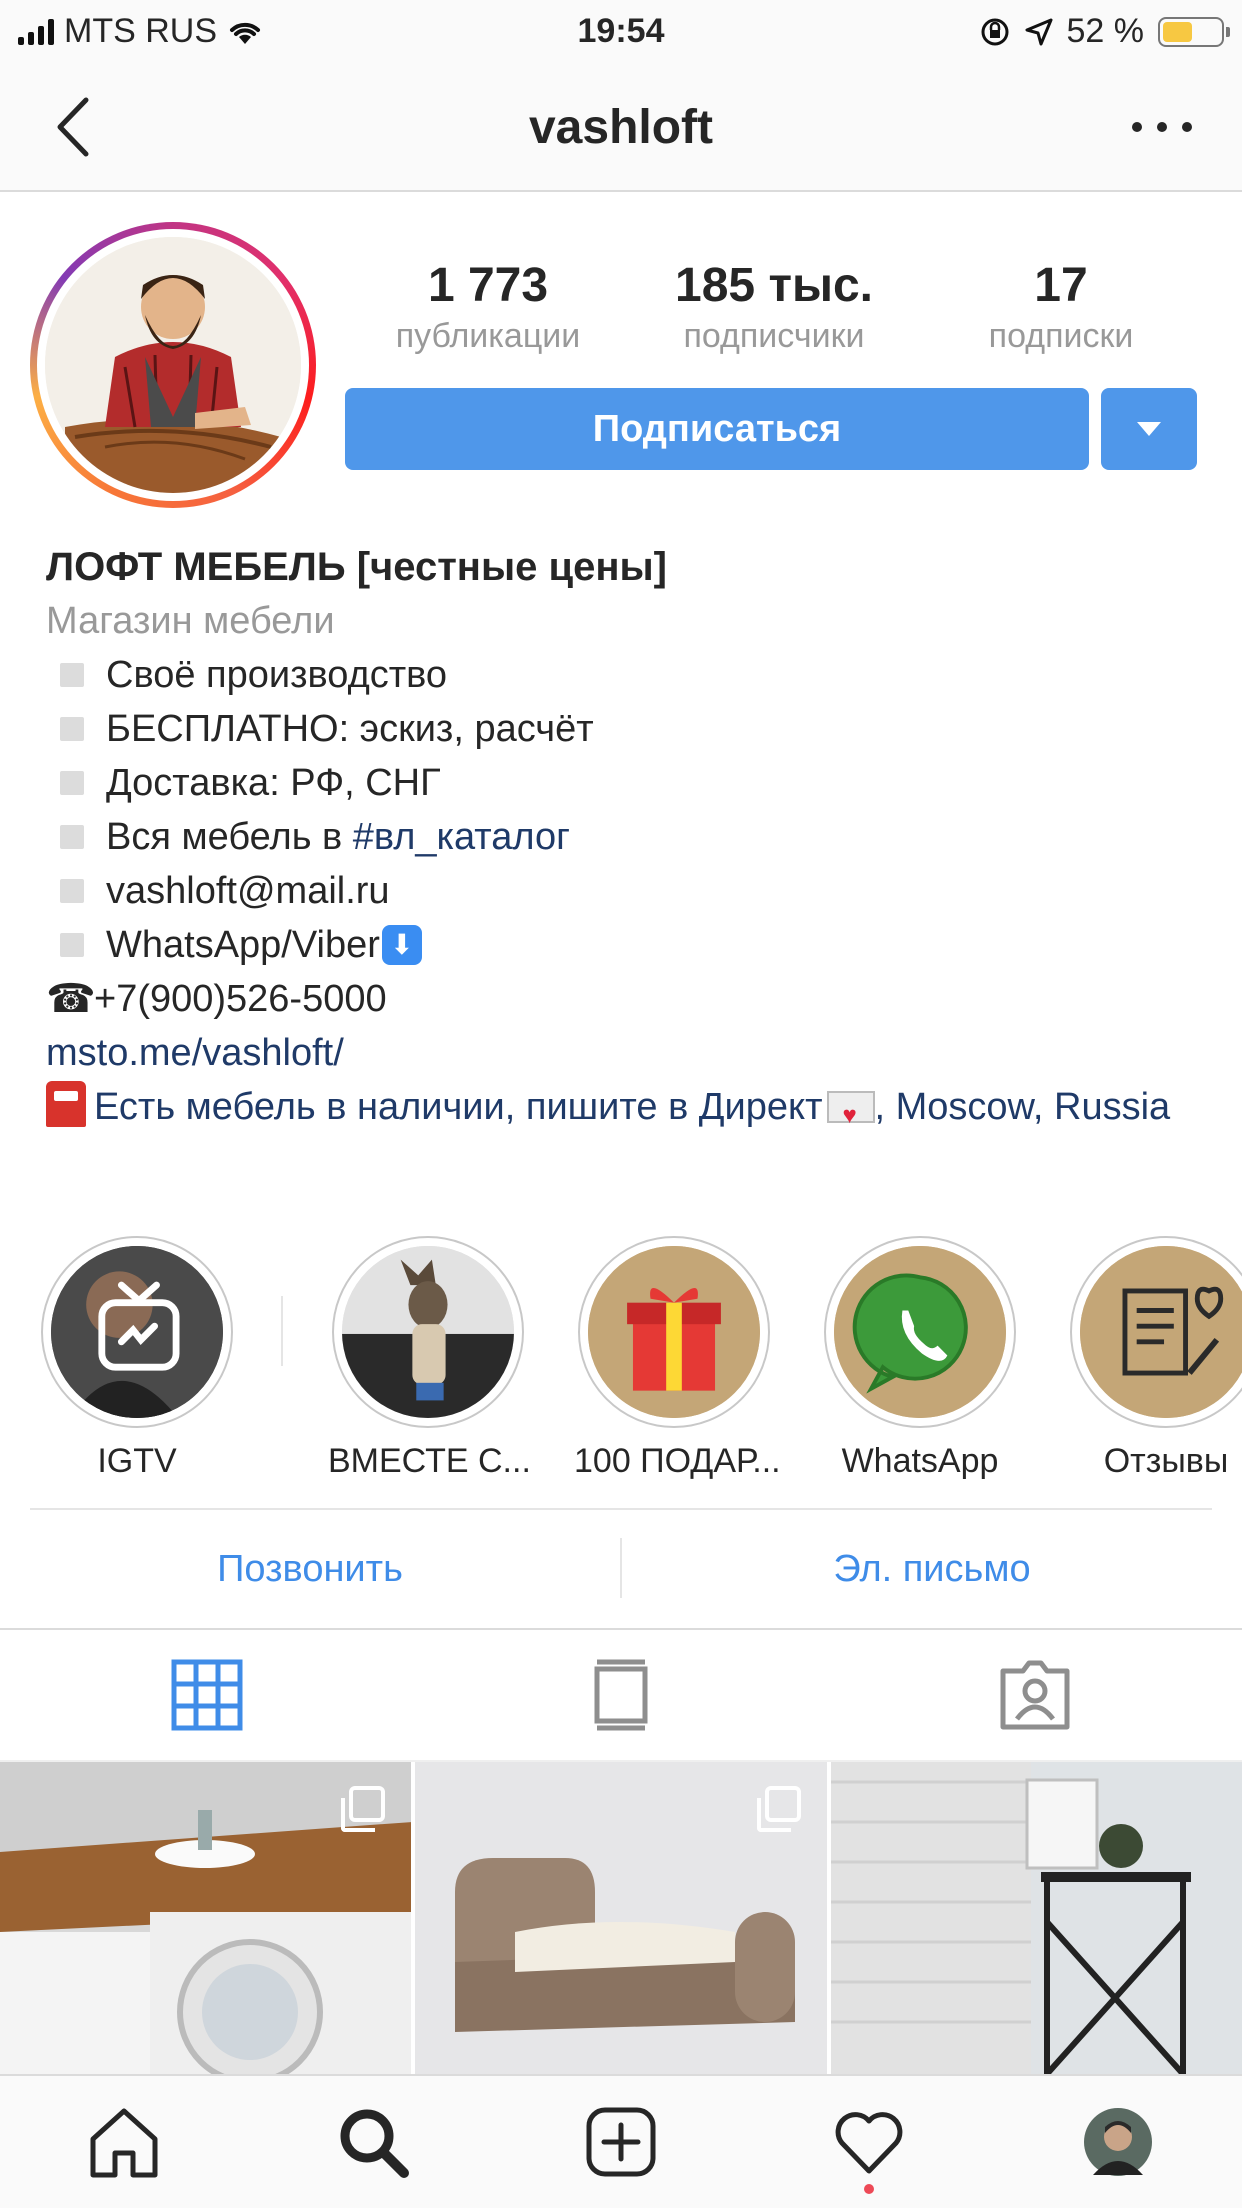 The width and height of the screenshot is (1242, 2208). I want to click on stat-following: 17 подписки, so click(1061, 307).